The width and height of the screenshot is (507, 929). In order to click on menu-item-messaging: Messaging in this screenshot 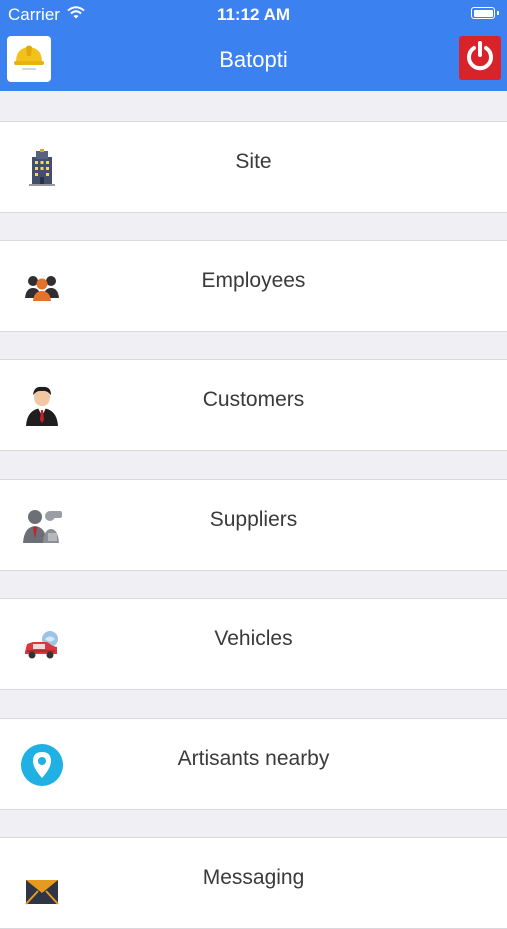, I will do `click(253, 883)`.